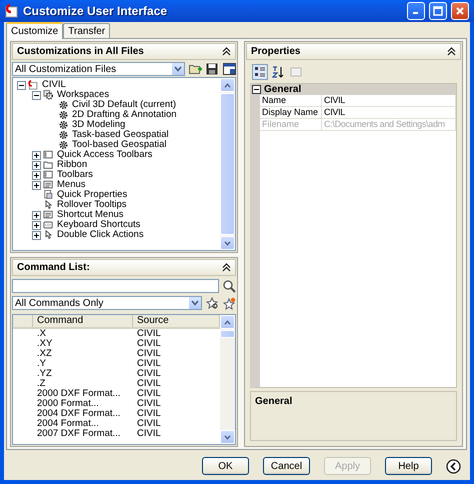 The image size is (474, 484). What do you see at coordinates (225, 466) in the screenshot?
I see `dialog-button: OK` at bounding box center [225, 466].